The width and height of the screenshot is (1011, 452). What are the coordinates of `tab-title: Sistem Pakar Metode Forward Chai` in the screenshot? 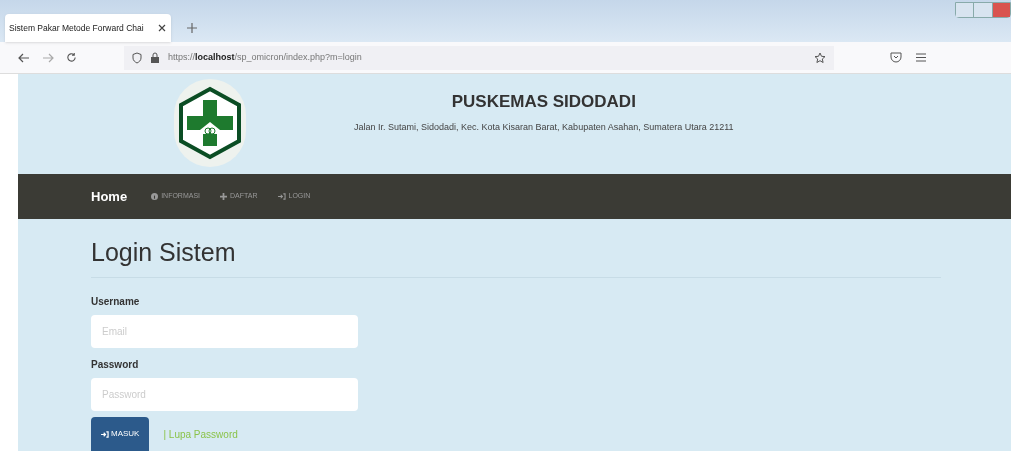 It's located at (77, 28).